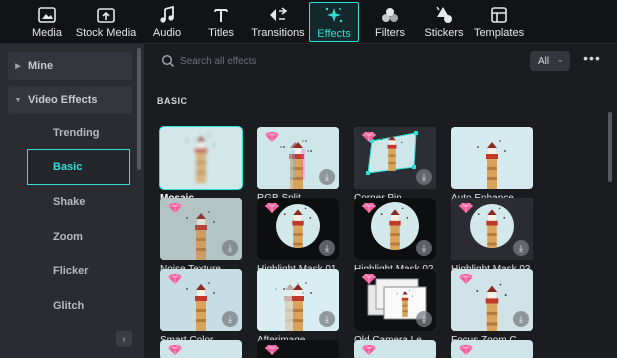  Describe the element at coordinates (167, 33) in the screenshot. I see `tab-audio-label: Audio` at that location.